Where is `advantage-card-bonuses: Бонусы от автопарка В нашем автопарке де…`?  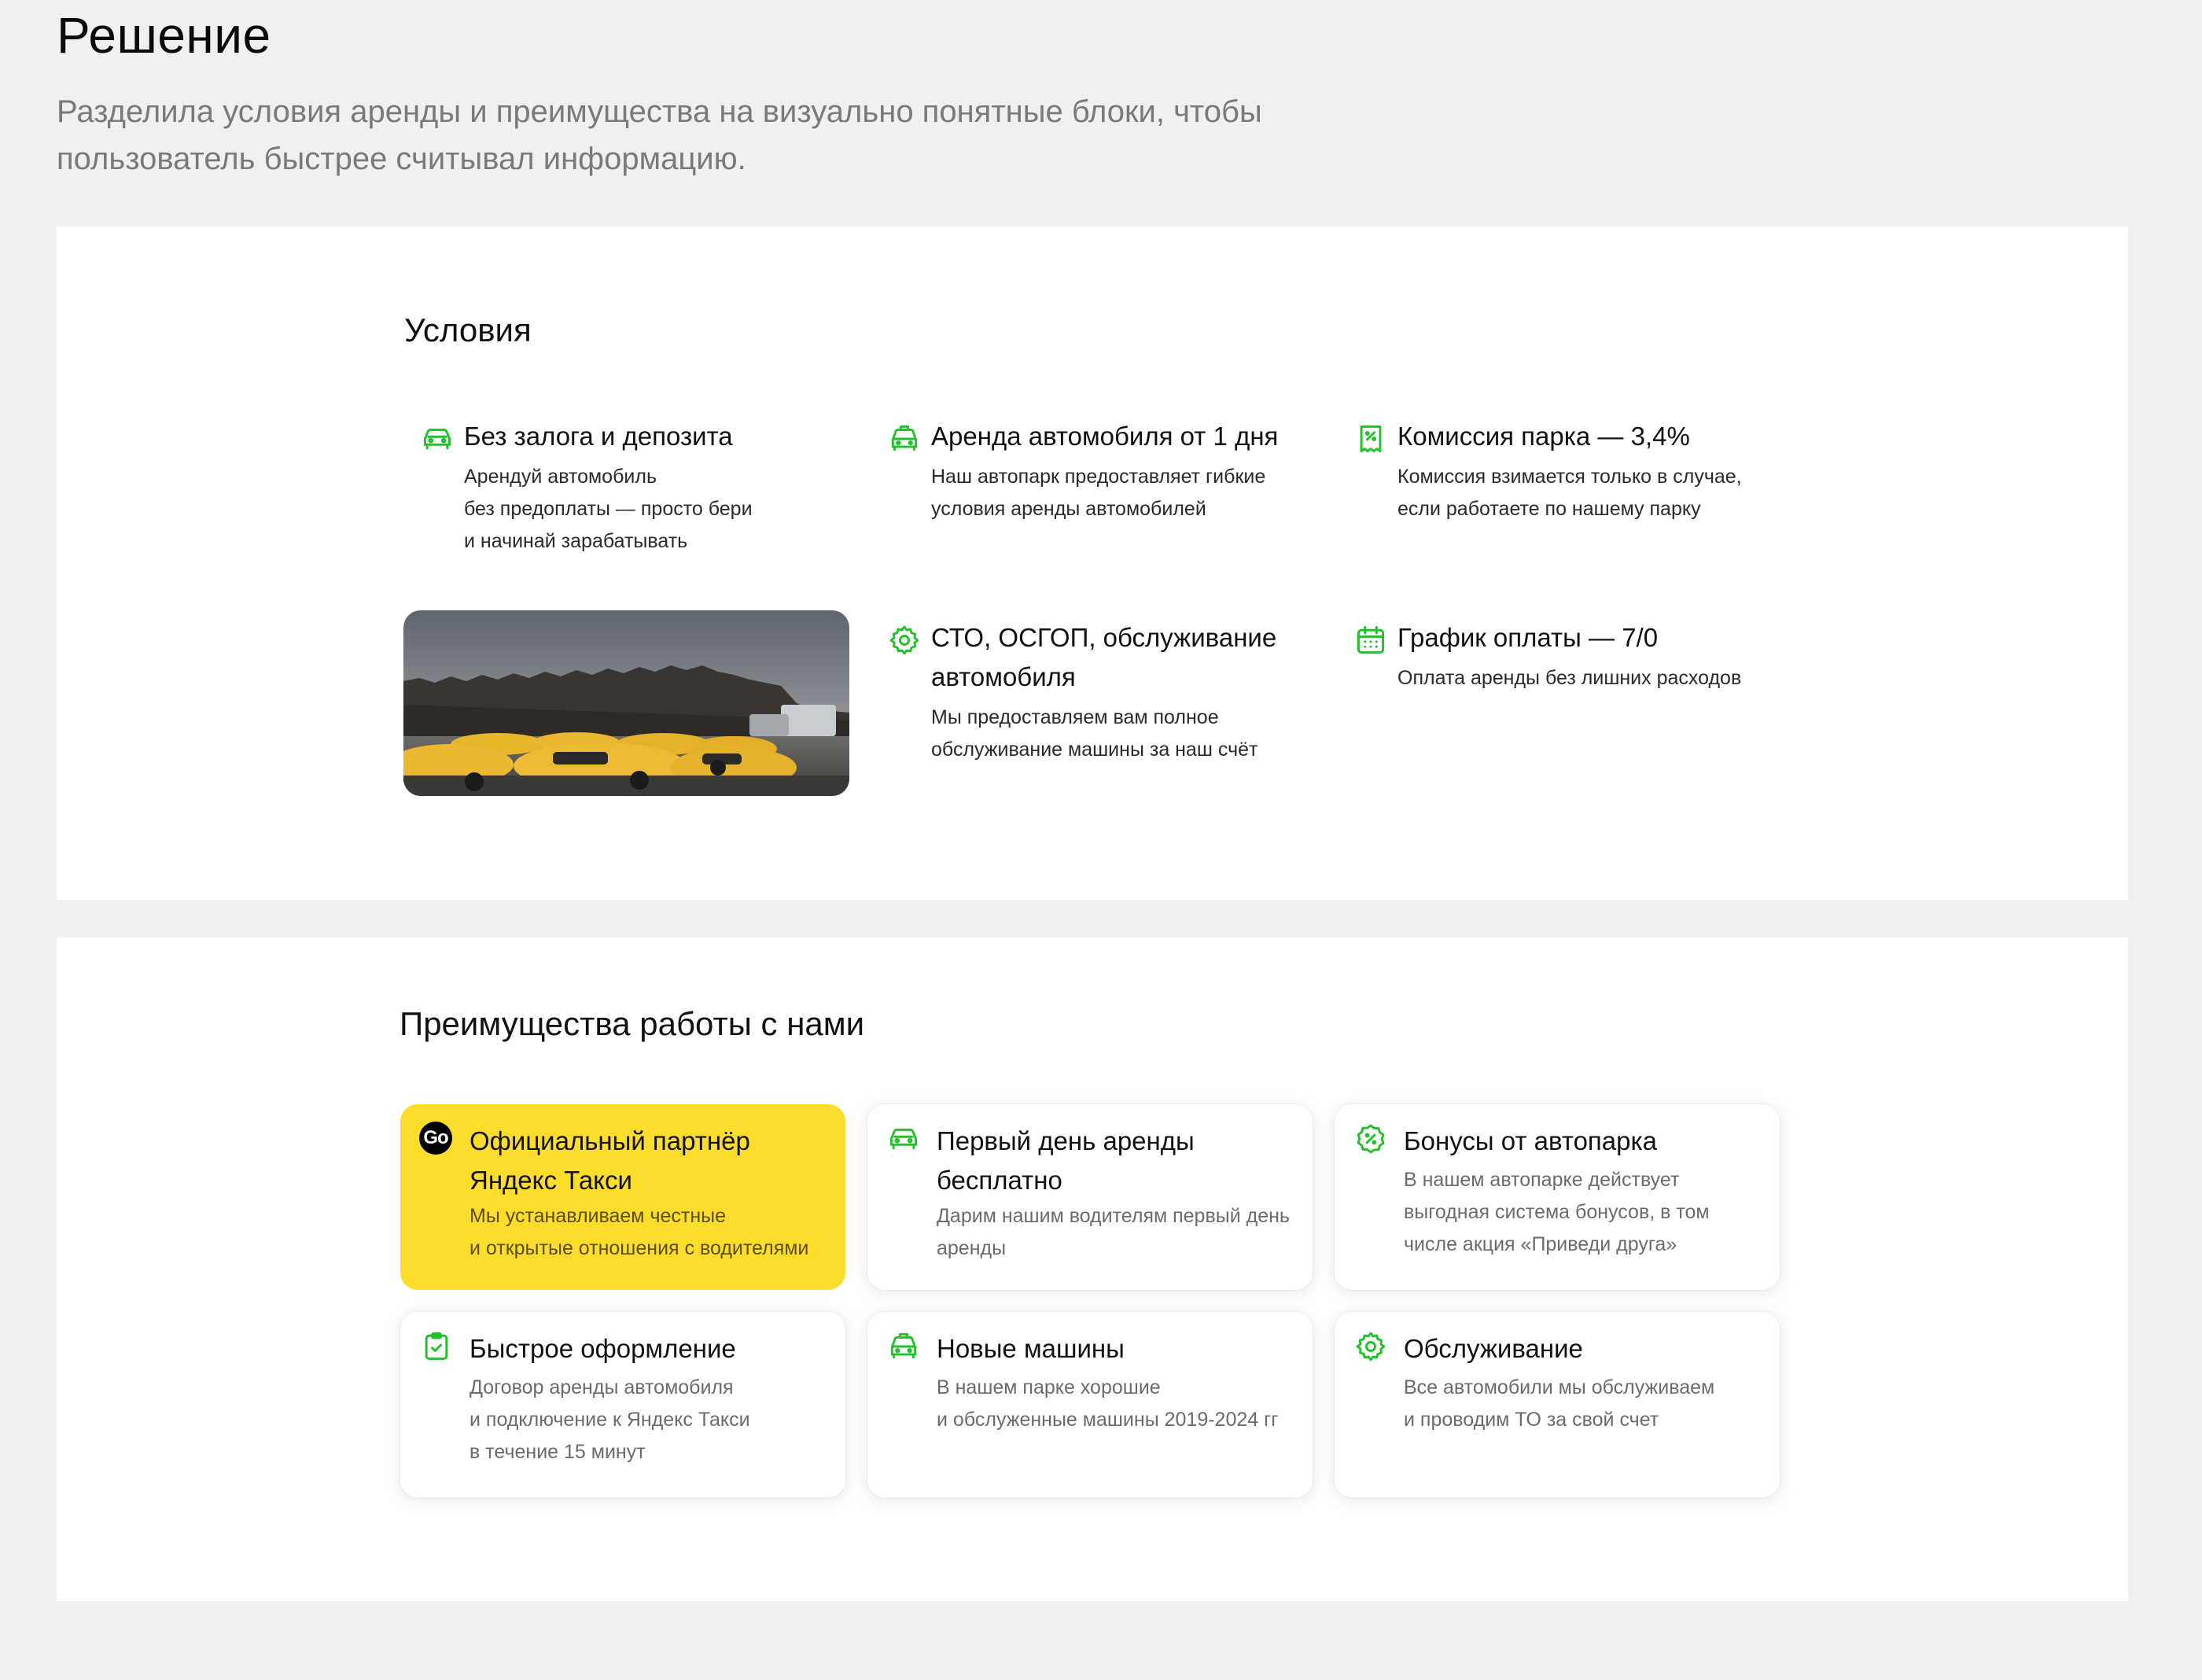
advantage-card-bonuses: Бонусы от автопарка В нашем автопарке де… is located at coordinates (1557, 1197).